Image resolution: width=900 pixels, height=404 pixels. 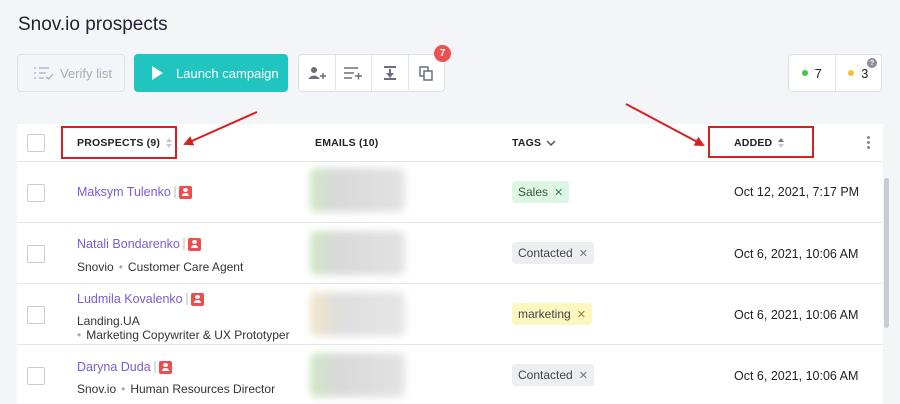 I want to click on arrow-to-added, so click(x=665, y=124).